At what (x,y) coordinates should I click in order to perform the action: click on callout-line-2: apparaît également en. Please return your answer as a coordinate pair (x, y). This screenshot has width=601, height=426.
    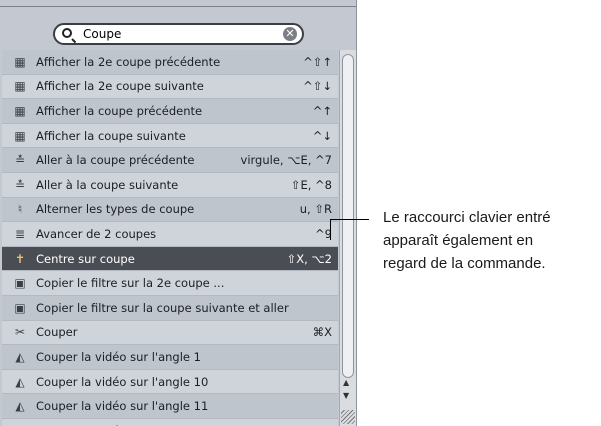
    Looking at the image, I should click on (458, 240).